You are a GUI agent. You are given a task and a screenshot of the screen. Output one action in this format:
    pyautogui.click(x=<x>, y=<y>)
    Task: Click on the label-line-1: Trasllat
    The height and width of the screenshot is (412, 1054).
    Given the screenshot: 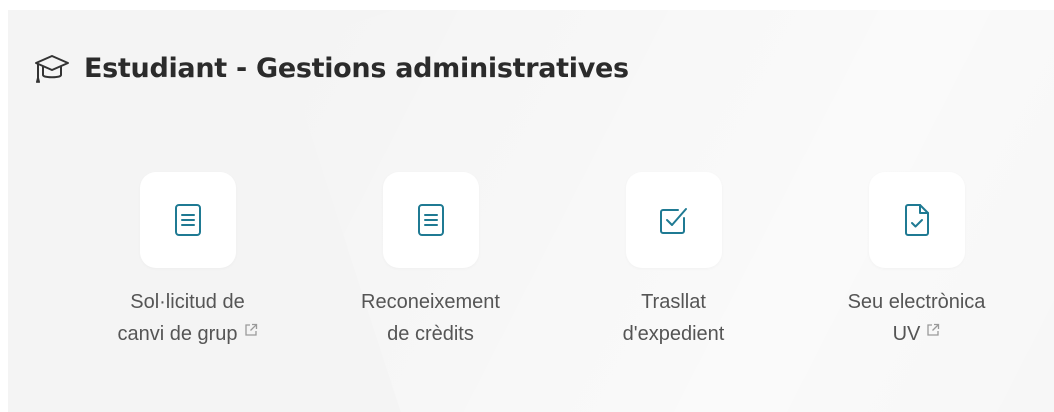 What is the action you would take?
    pyautogui.click(x=673, y=302)
    